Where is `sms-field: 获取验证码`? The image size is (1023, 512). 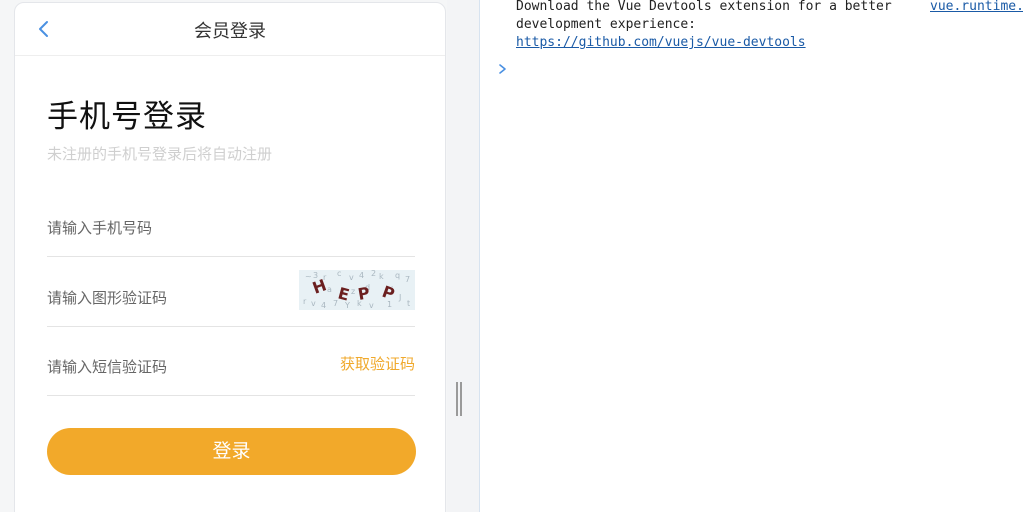
sms-field: 获取验证码 is located at coordinates (231, 365).